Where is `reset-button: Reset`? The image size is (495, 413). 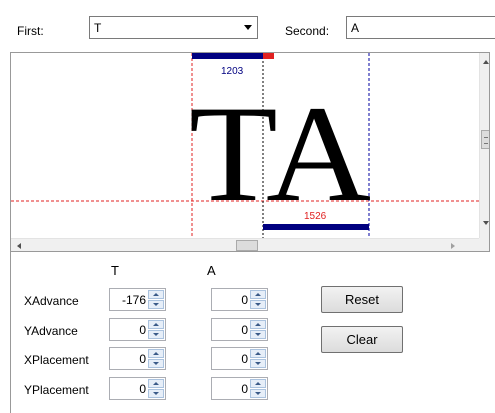 reset-button: Reset is located at coordinates (362, 299).